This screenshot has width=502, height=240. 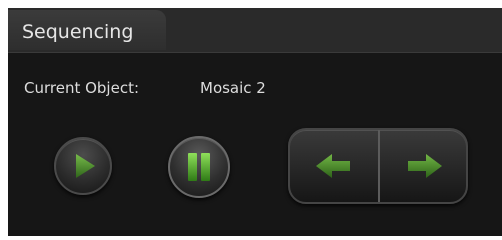 What do you see at coordinates (78, 32) in the screenshot?
I see `panel-title: Sequencing` at bounding box center [78, 32].